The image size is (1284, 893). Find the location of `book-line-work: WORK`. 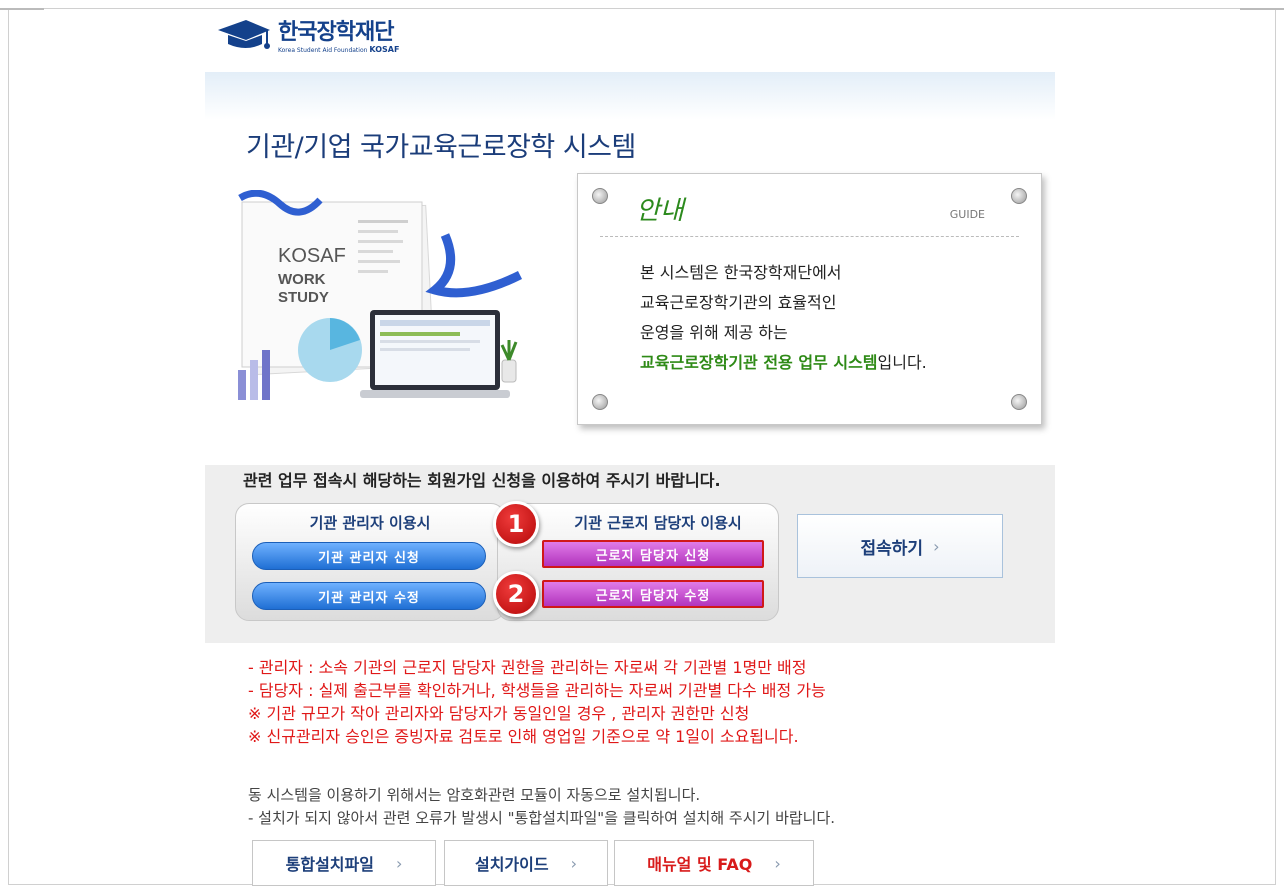

book-line-work: WORK is located at coordinates (302, 279).